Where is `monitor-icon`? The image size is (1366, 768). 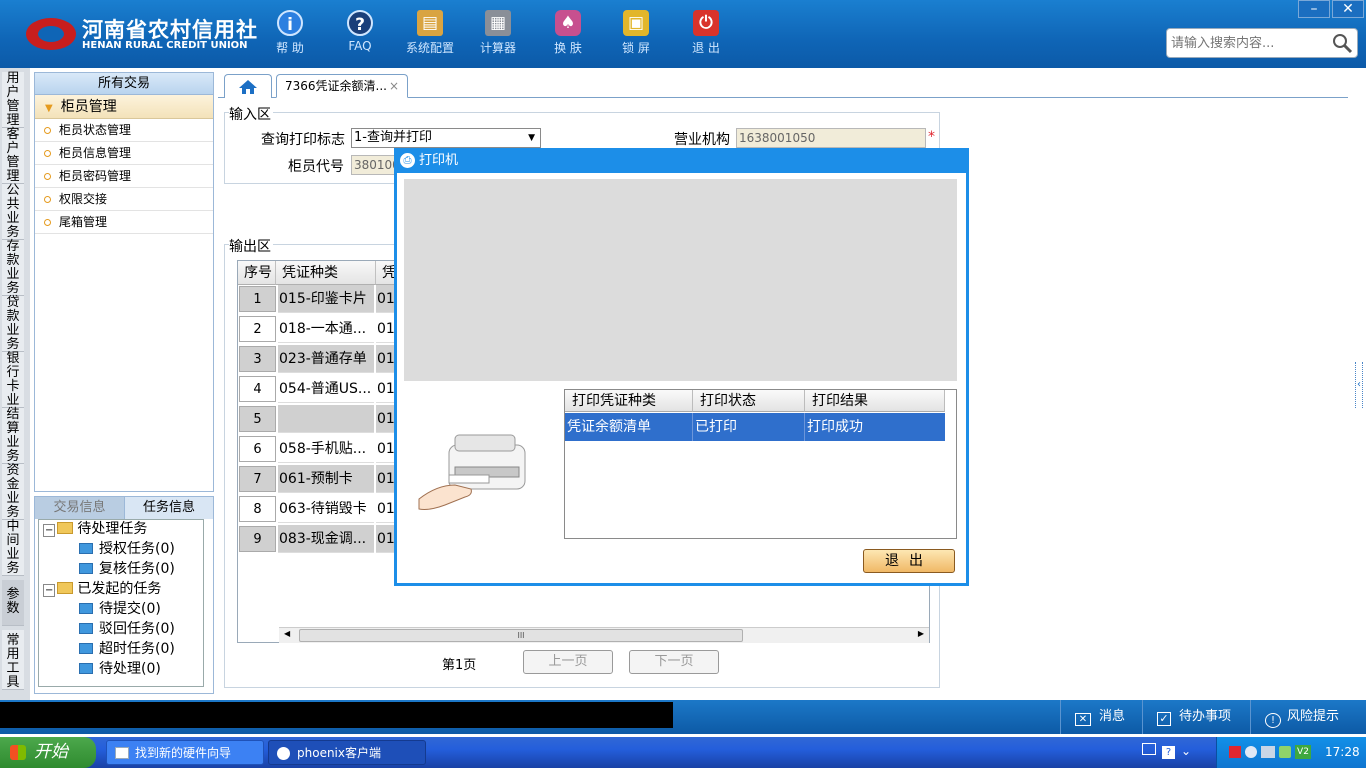
monitor-icon is located at coordinates (1268, 752).